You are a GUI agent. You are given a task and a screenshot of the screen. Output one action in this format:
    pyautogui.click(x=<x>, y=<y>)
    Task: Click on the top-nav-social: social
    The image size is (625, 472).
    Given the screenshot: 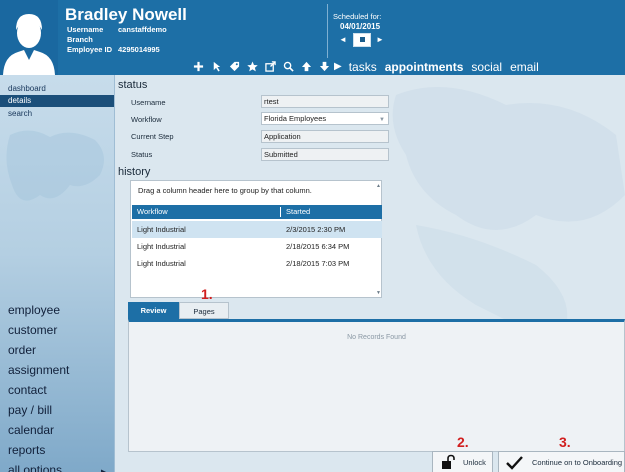 What is the action you would take?
    pyautogui.click(x=486, y=67)
    